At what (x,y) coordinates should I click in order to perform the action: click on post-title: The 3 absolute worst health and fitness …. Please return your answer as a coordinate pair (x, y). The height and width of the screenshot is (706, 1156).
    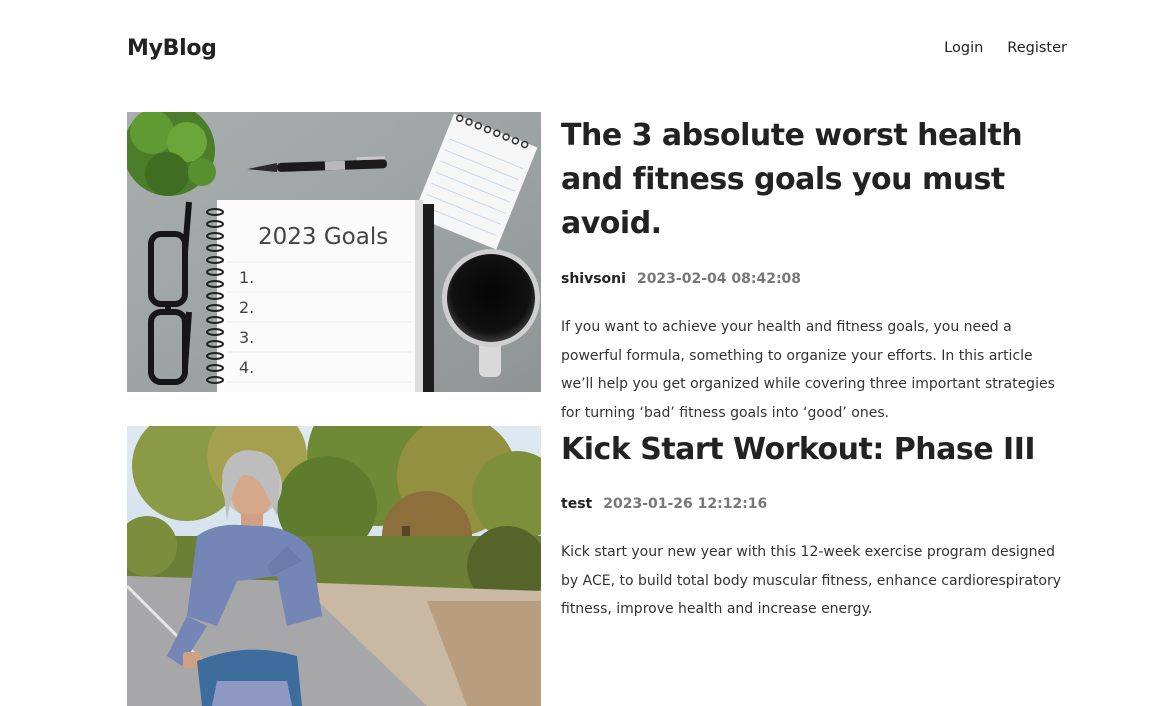
    Looking at the image, I should click on (814, 180).